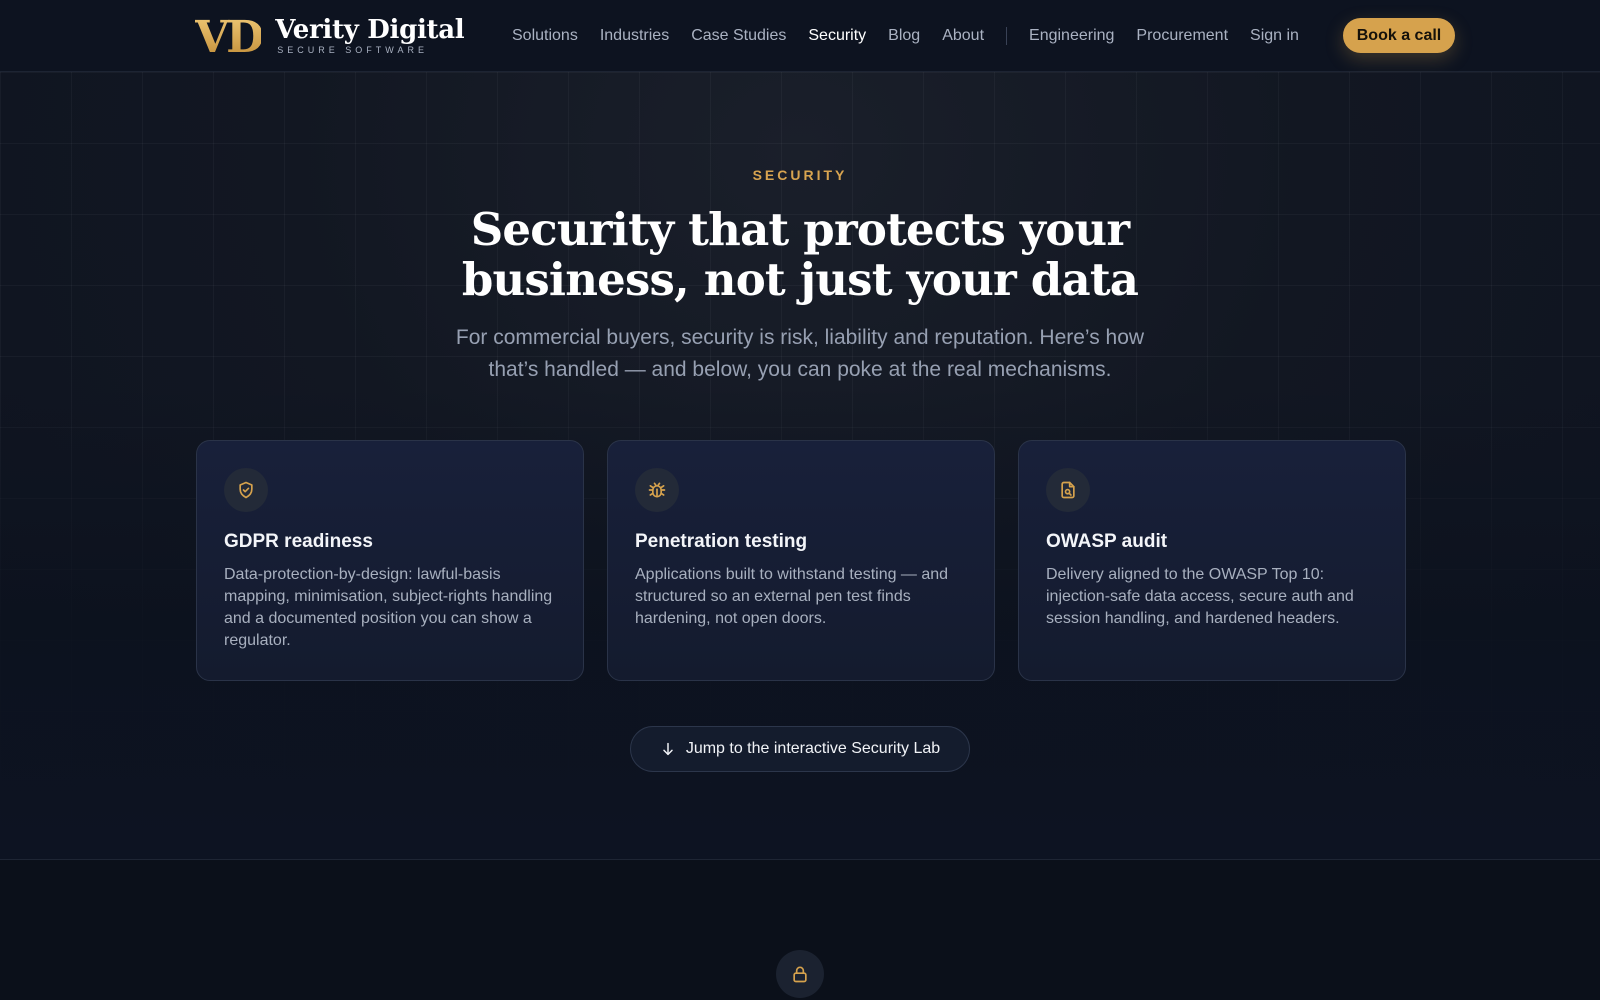  What do you see at coordinates (352, 50) in the screenshot?
I see `brand-tagline: SECURE SOFTWARE` at bounding box center [352, 50].